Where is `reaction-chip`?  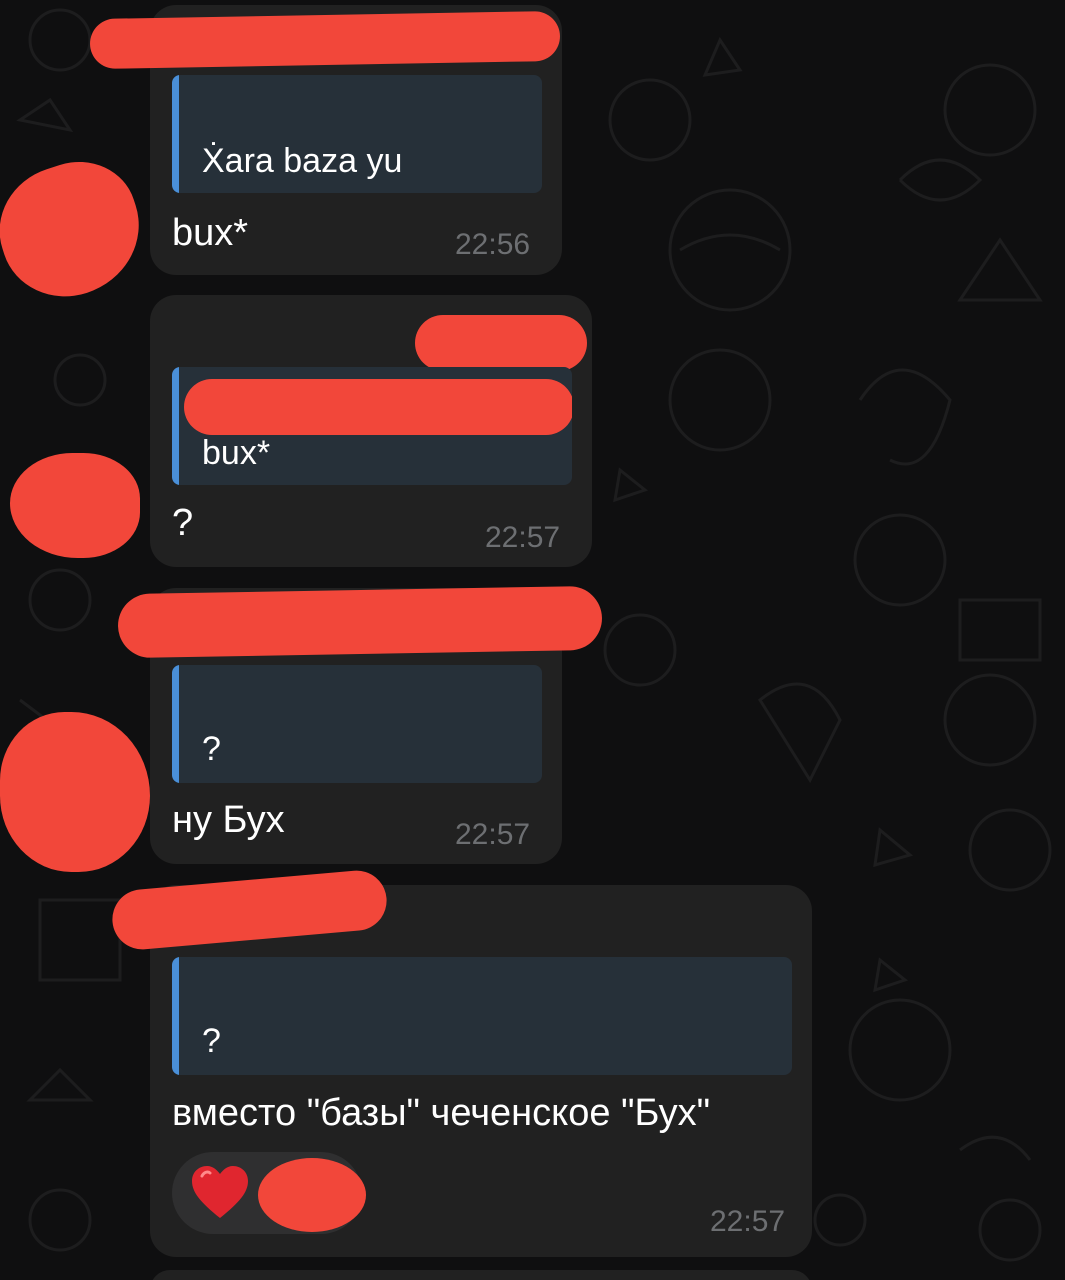
reaction-chip is located at coordinates (269, 1193).